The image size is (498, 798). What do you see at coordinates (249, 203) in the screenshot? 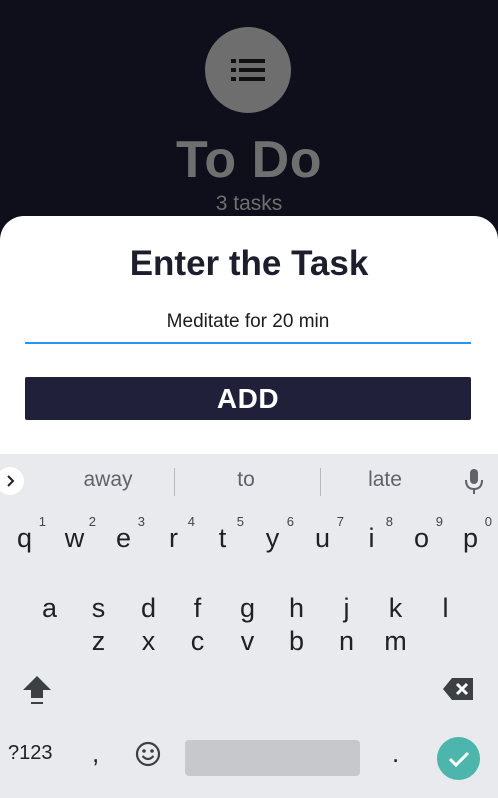
I see `task-count: 3 tasks` at bounding box center [249, 203].